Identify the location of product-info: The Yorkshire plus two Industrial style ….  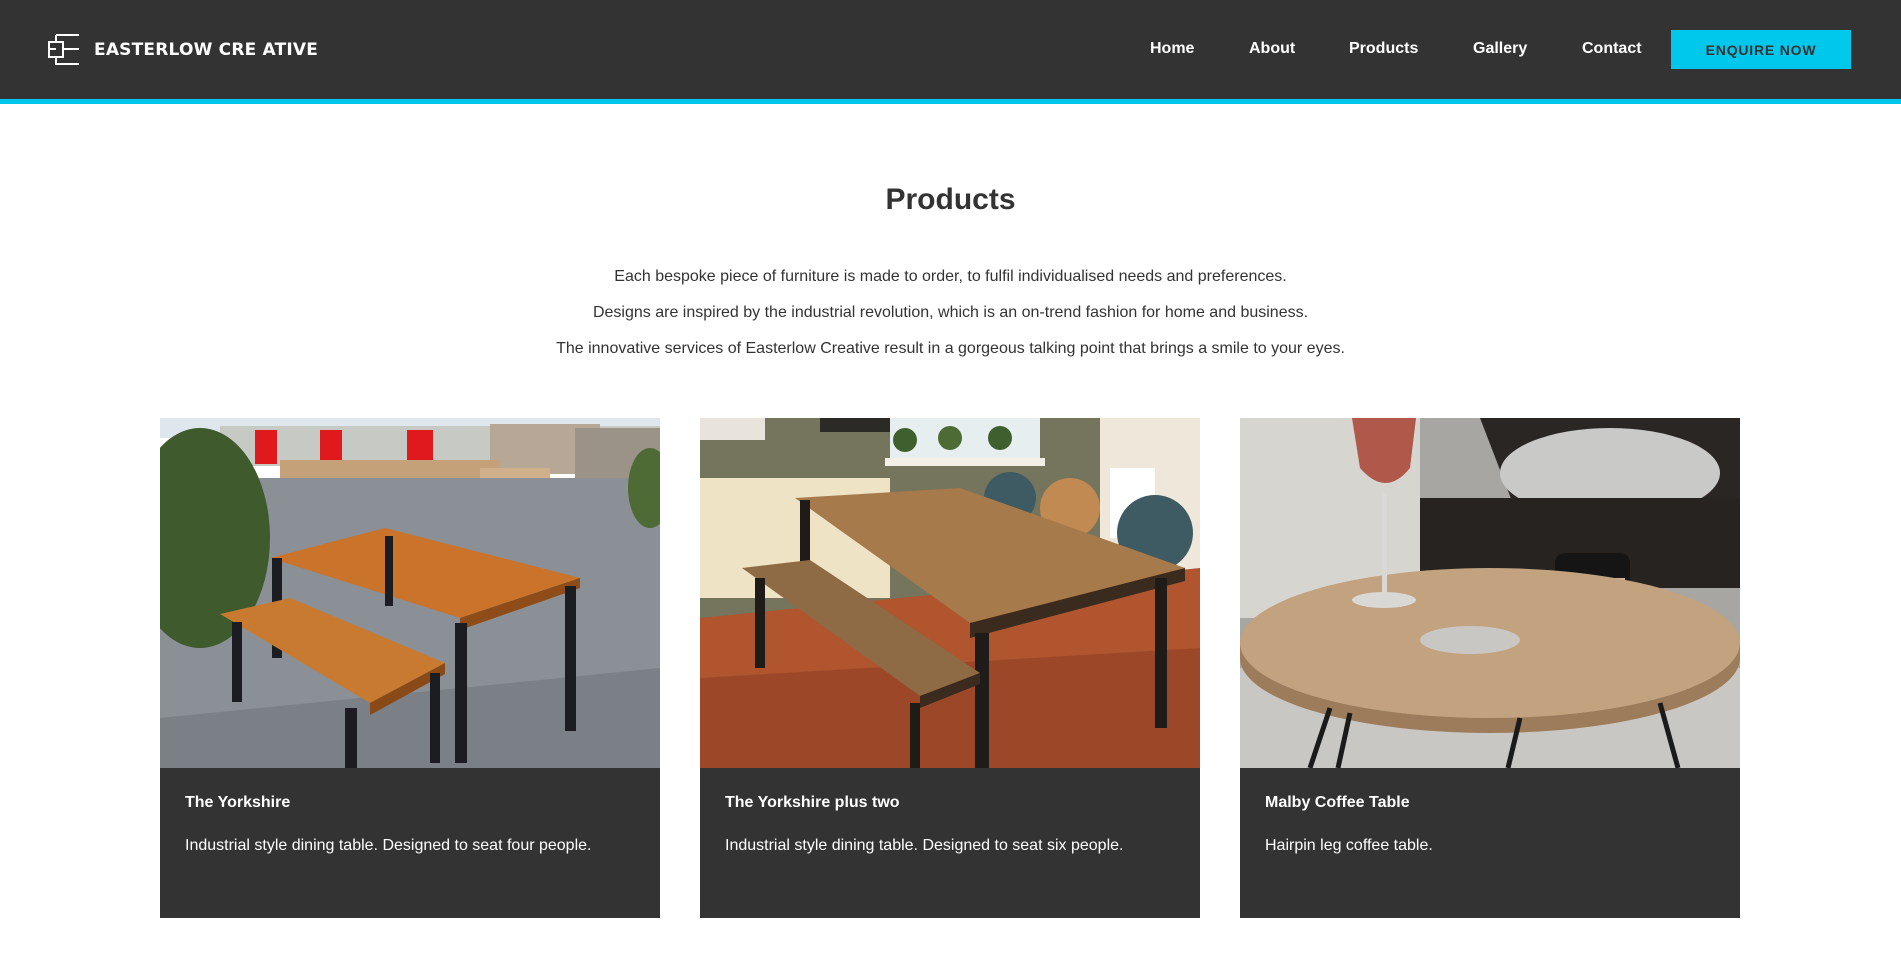
(950, 843).